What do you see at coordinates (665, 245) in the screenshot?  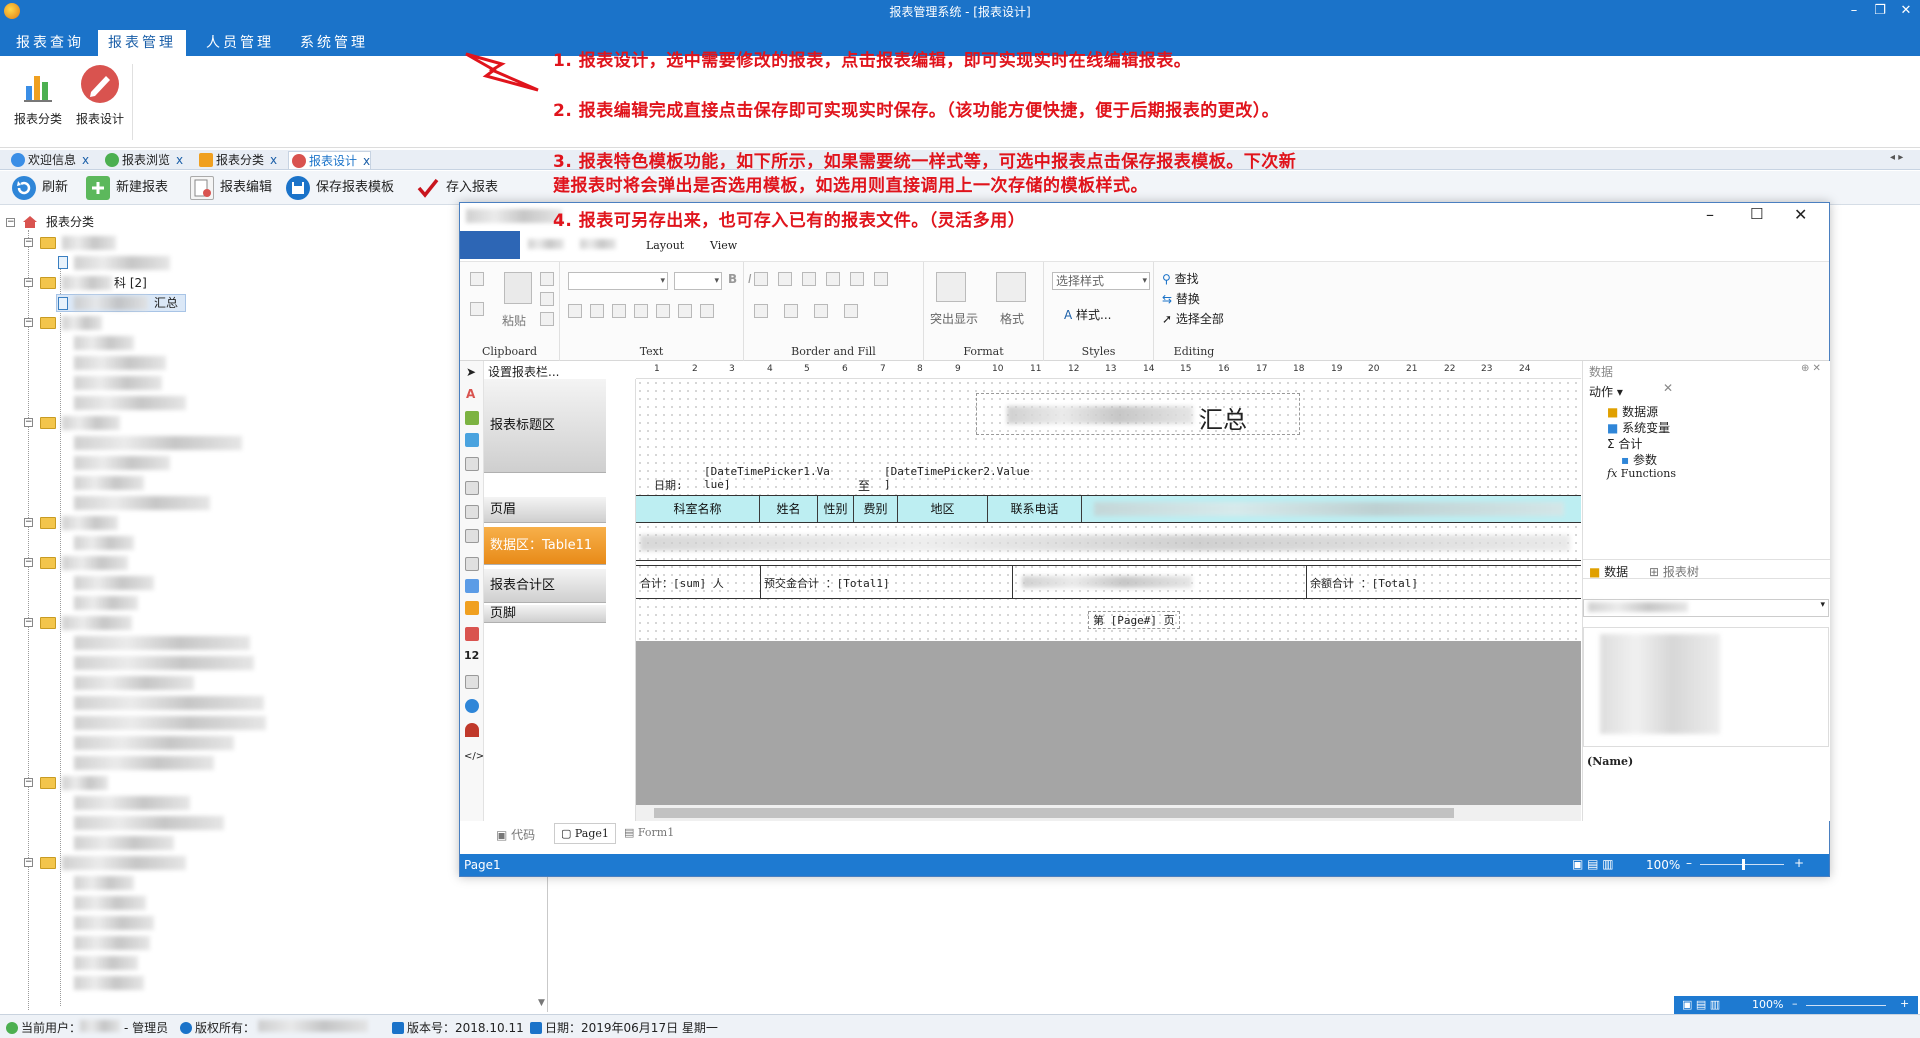 I see `designer-menu-layout: Layout` at bounding box center [665, 245].